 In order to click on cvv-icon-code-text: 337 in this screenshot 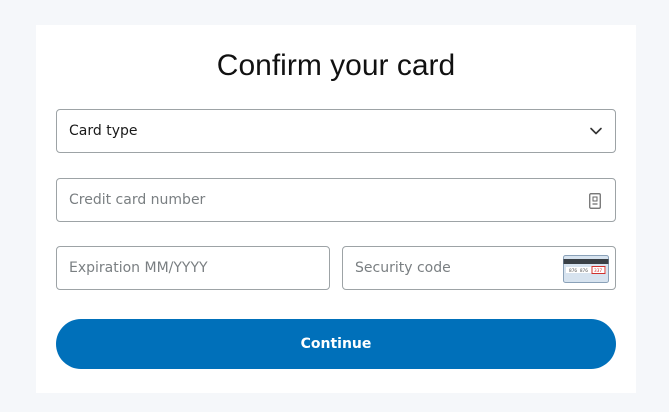, I will do `click(598, 271)`.